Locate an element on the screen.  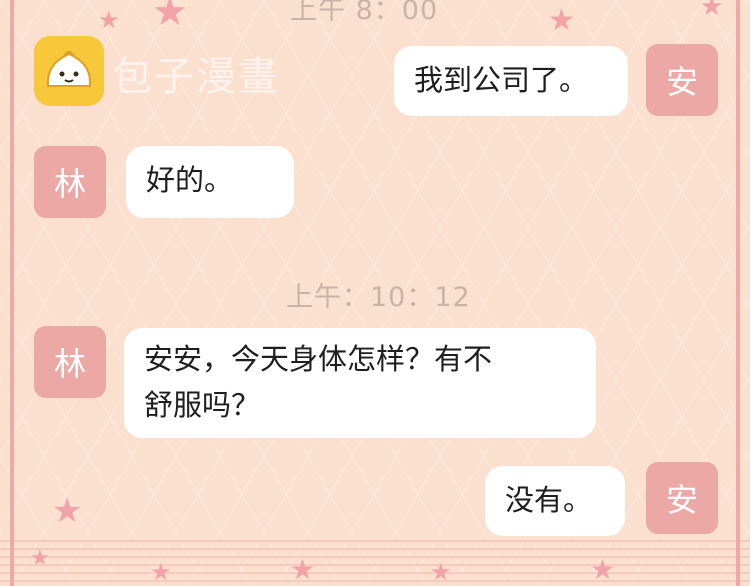
bun-icon is located at coordinates (69, 71).